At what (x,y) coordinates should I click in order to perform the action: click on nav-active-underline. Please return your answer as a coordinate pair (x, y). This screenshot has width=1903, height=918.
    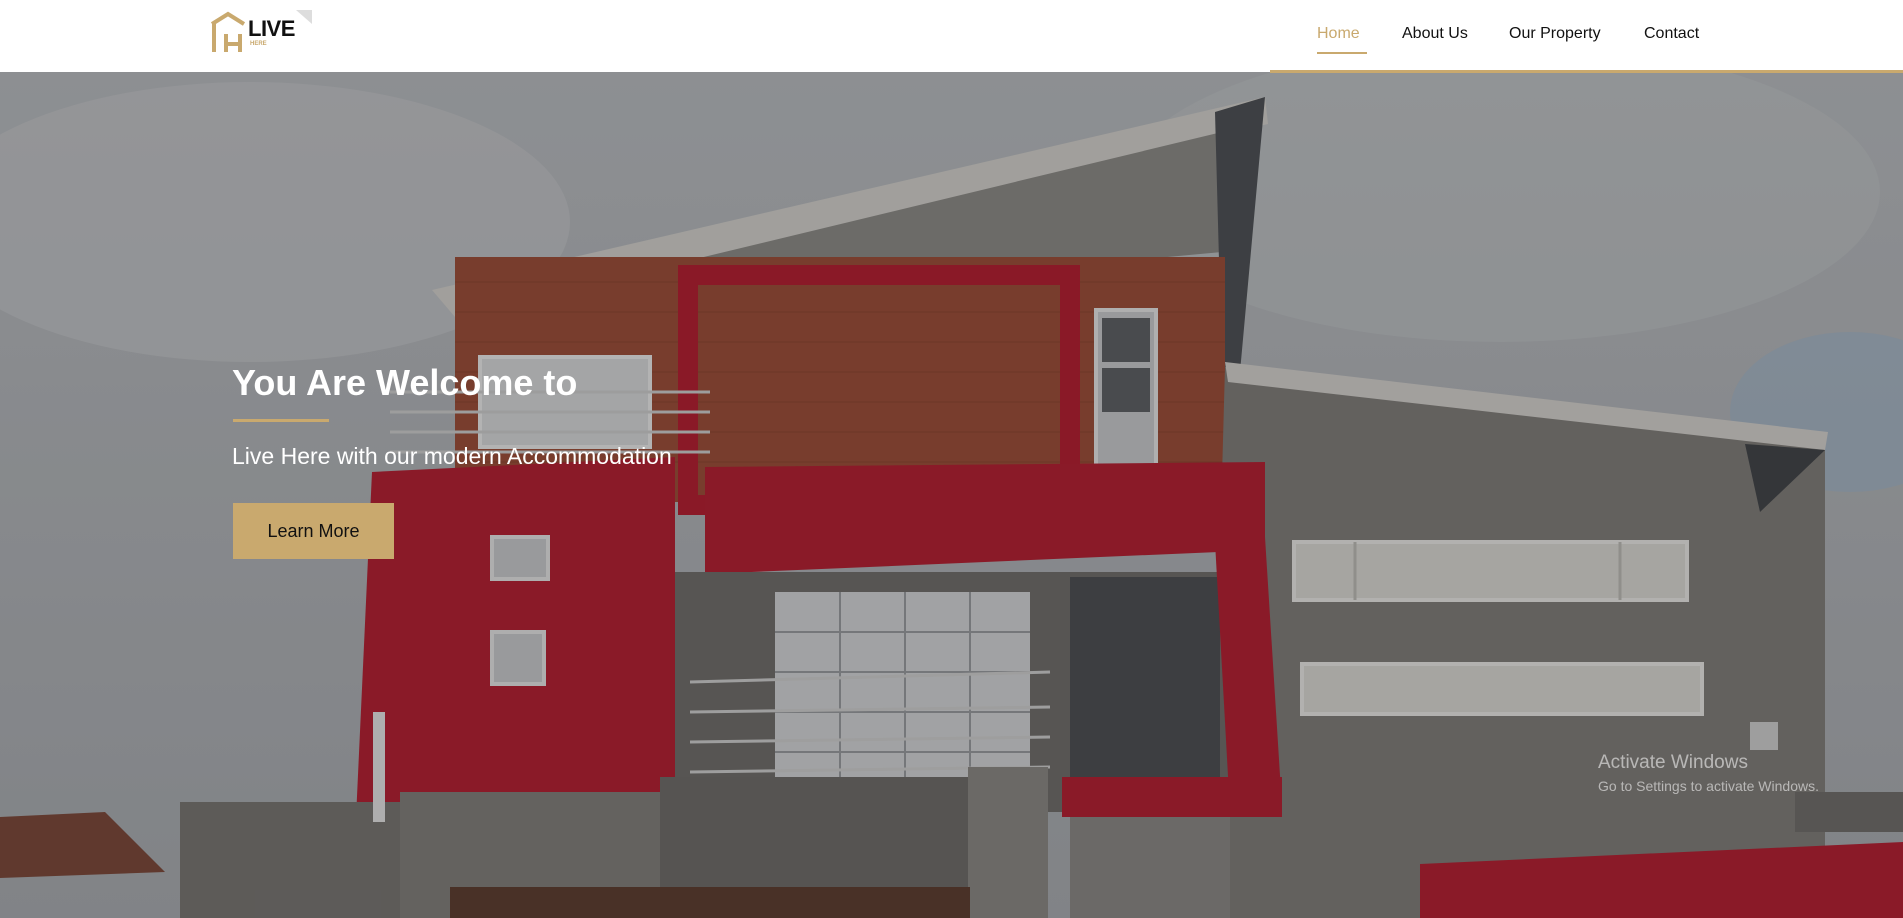
    Looking at the image, I should click on (1342, 53).